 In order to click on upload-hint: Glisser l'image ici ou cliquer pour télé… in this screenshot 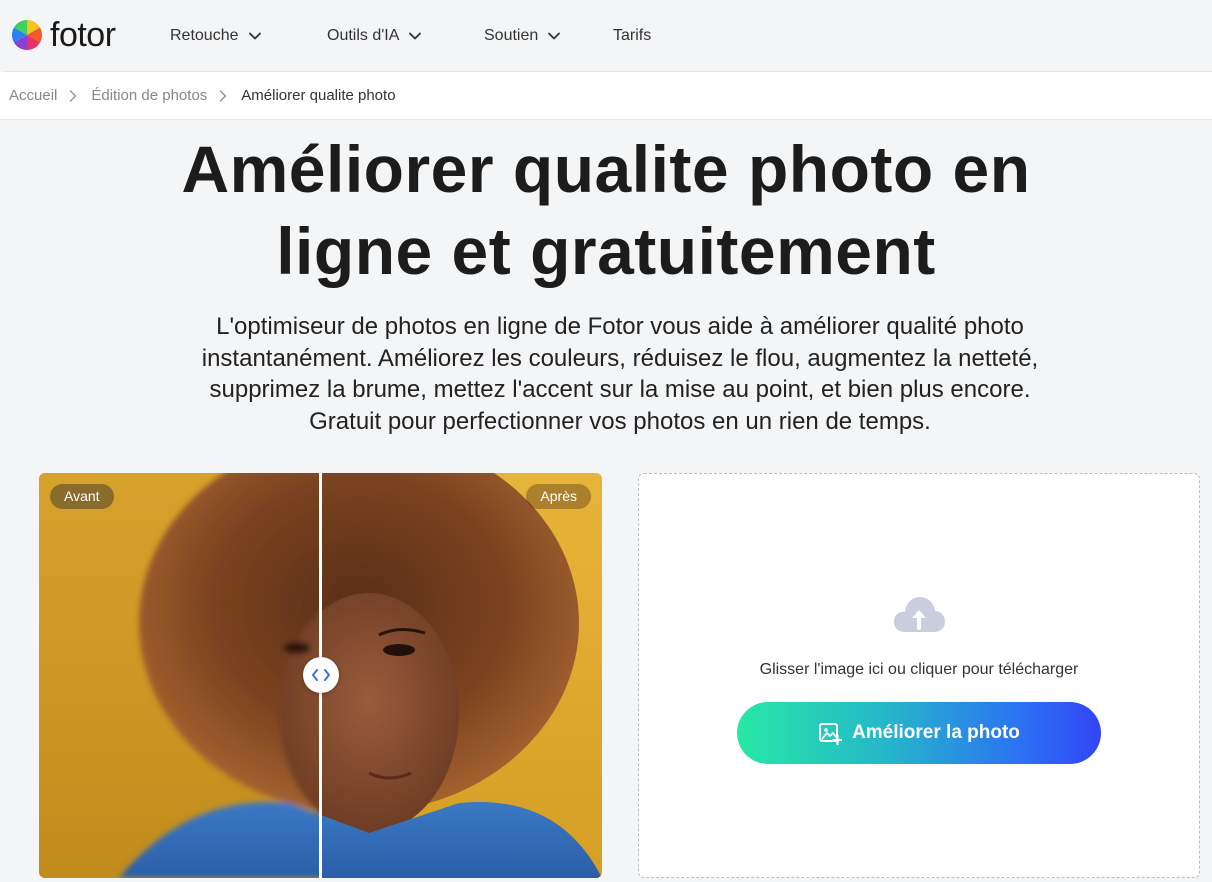, I will do `click(919, 669)`.